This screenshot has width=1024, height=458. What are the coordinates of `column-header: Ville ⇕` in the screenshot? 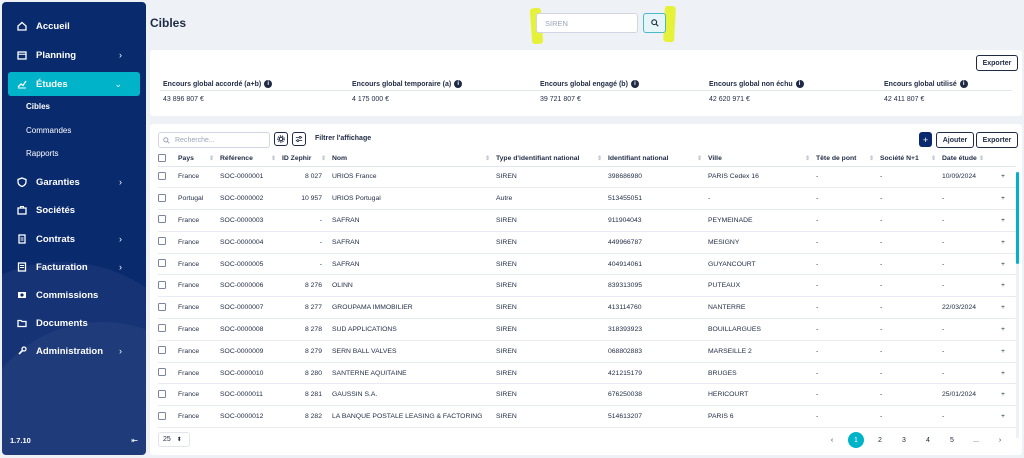 It's located at (762, 159).